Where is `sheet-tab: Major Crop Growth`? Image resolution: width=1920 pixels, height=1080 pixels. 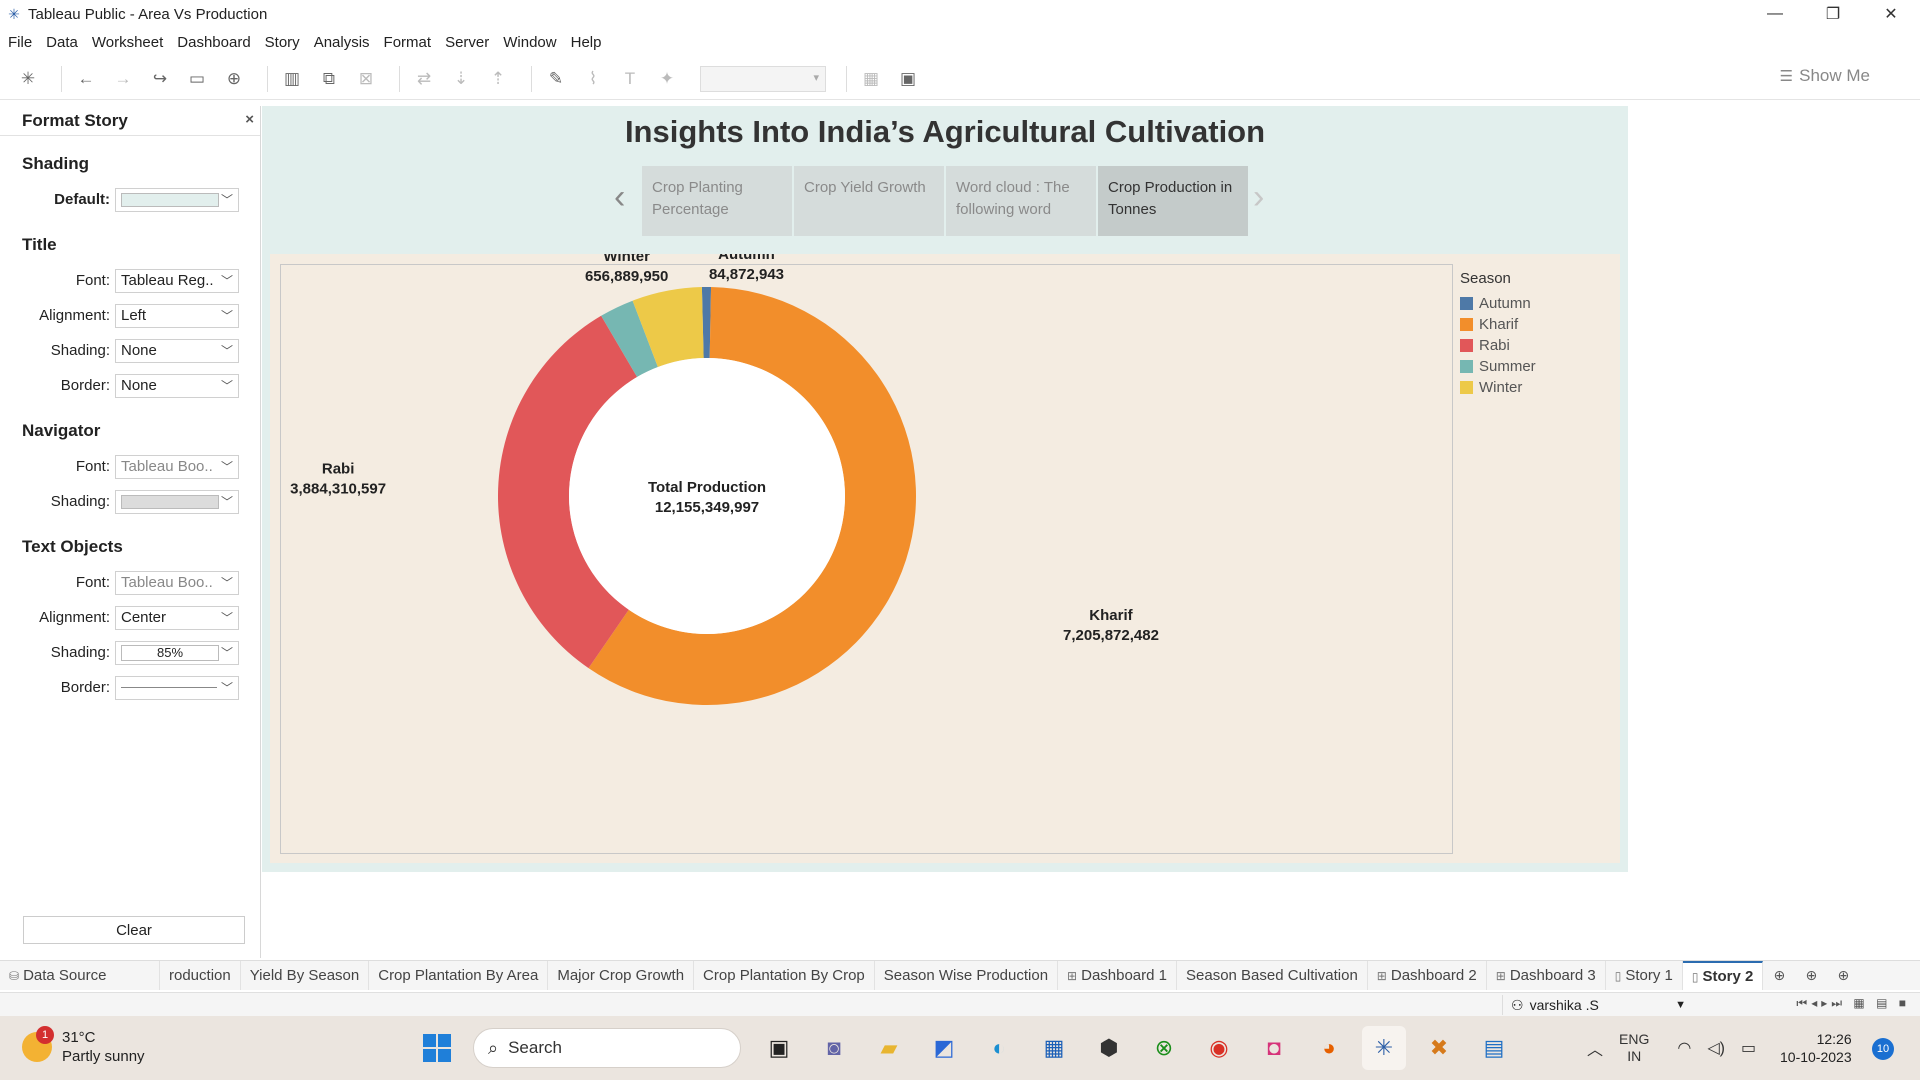
sheet-tab: Major Crop Growth is located at coordinates (621, 975).